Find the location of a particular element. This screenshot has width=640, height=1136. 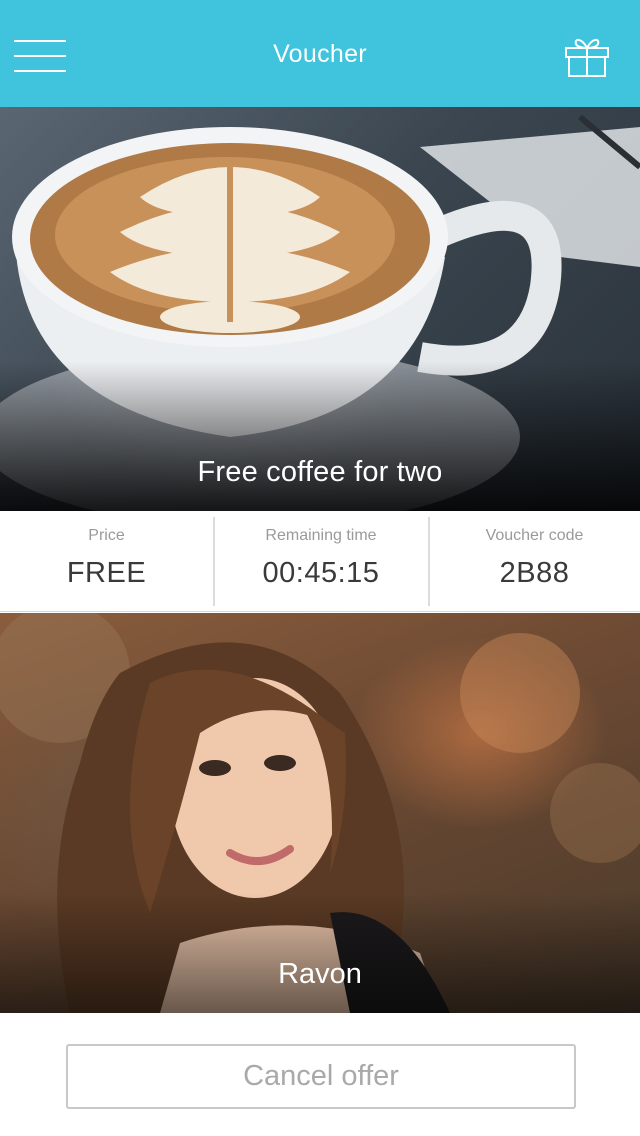

remaining-time-column: Remaining time 00:45:15 is located at coordinates (321, 561).